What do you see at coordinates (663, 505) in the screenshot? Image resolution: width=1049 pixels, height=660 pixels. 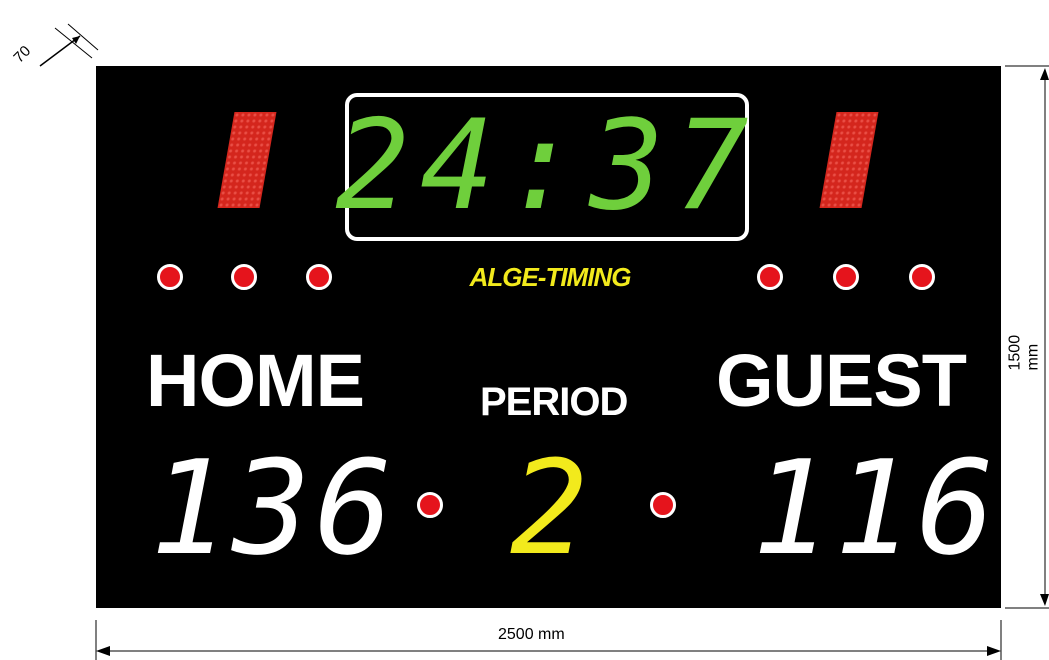 I see `guest-serve-lamp` at bounding box center [663, 505].